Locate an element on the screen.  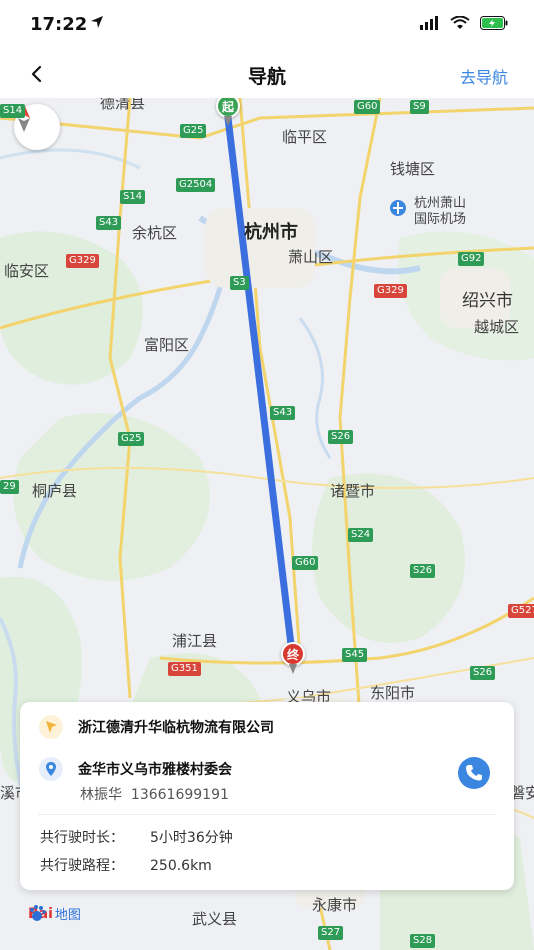
status-bar: 17:22 is located at coordinates (267, 25).